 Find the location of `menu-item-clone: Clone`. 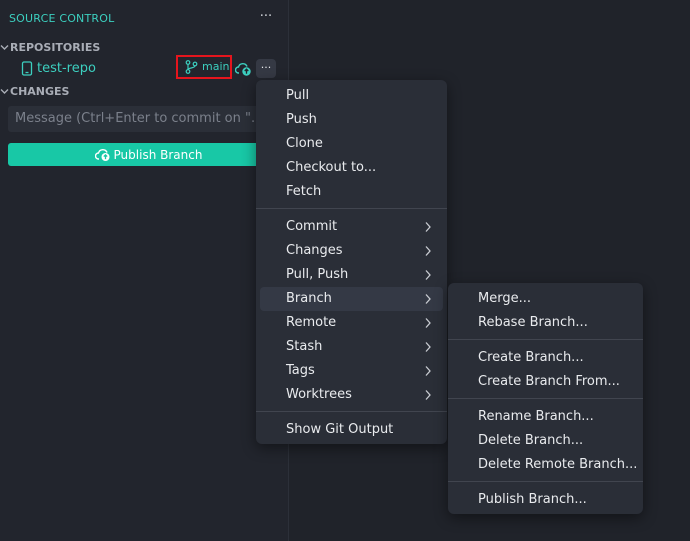

menu-item-clone: Clone is located at coordinates (351, 144).